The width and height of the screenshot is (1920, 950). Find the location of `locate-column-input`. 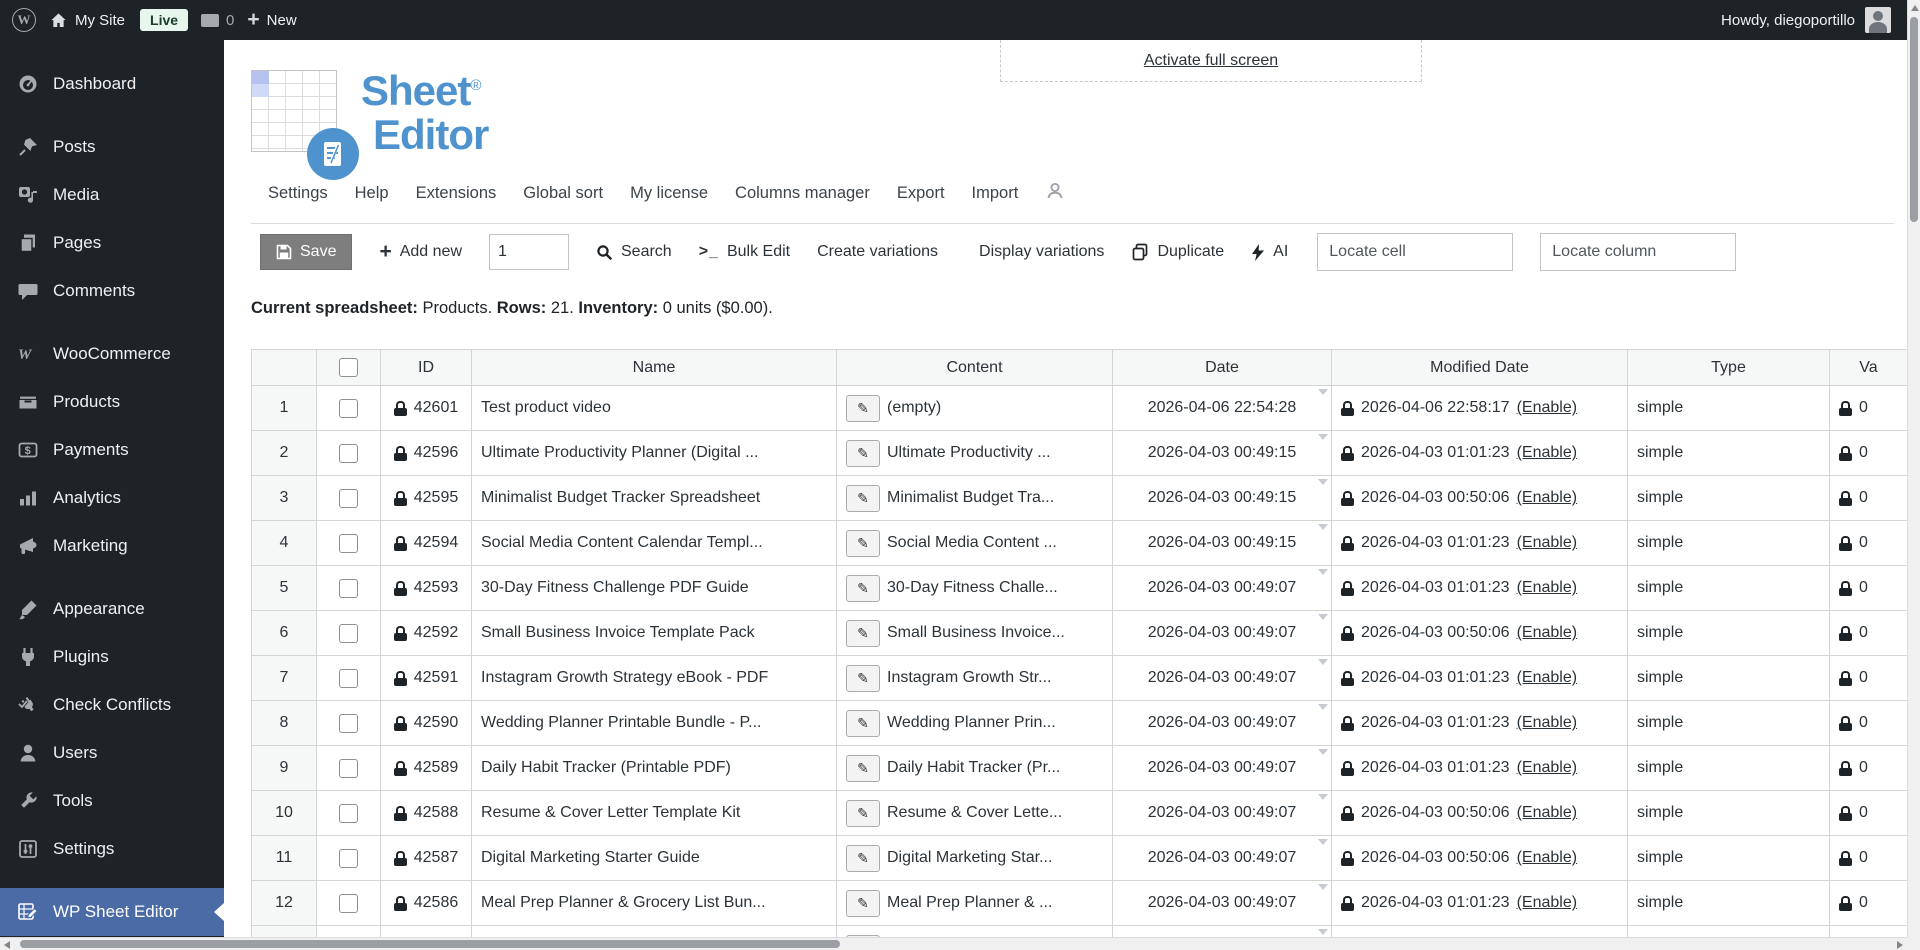

locate-column-input is located at coordinates (1638, 252).